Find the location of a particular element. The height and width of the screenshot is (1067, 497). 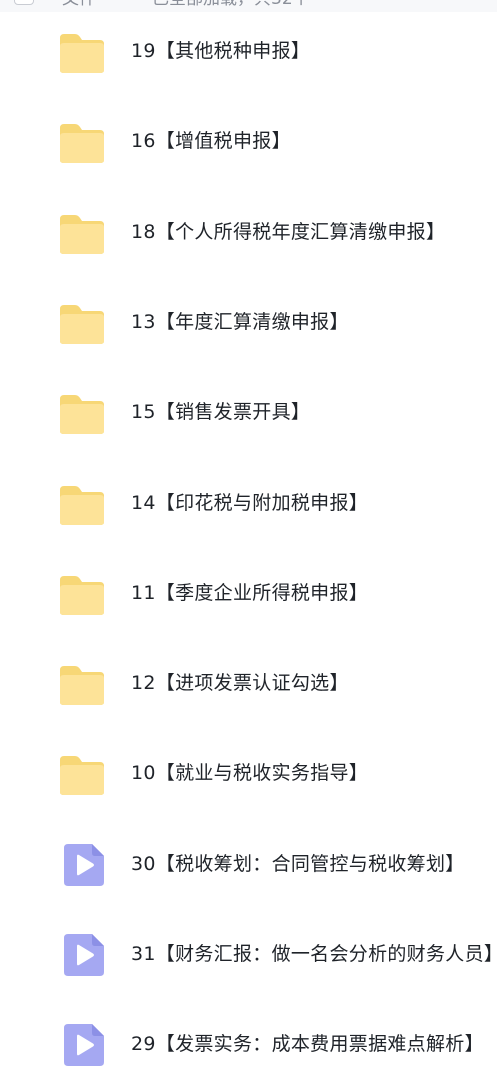

file-name: 13【年度汇算清缴申报】 is located at coordinates (240, 322).